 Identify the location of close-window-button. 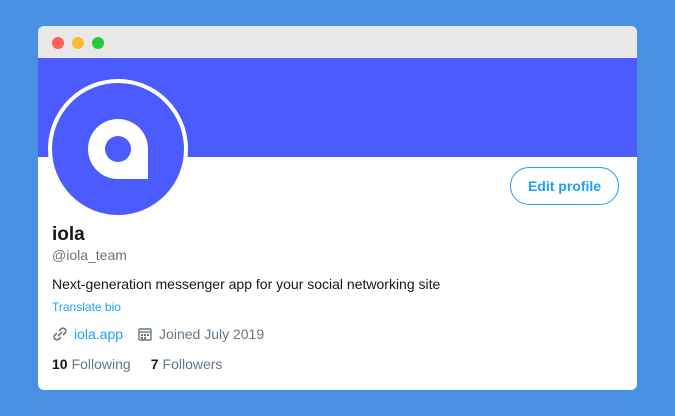
(58, 43).